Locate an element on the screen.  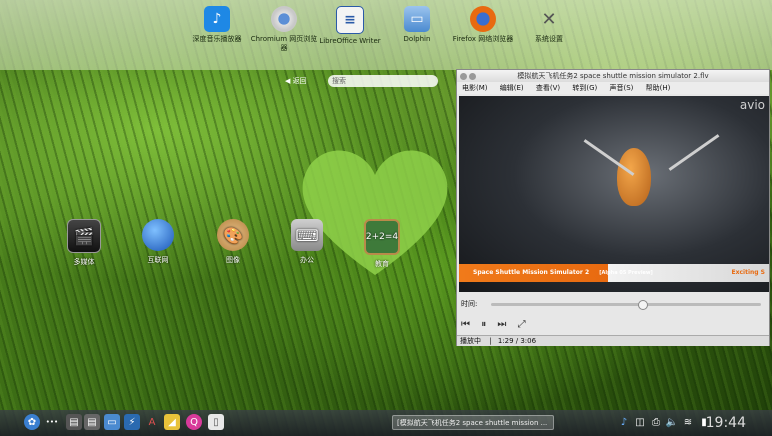
menu-bar: 电影(M) 编辑(E) 查看(V) 转到(G) 声音(S) 帮助(H) is located at coordinates (613, 88).